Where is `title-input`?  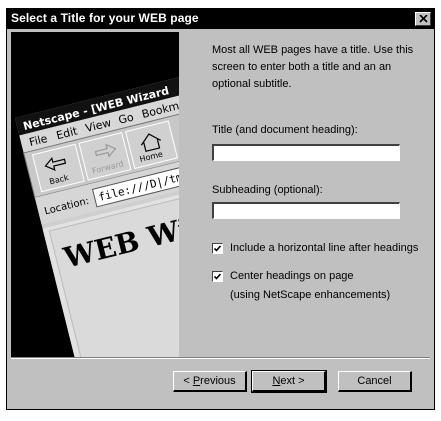
title-input is located at coordinates (306, 152).